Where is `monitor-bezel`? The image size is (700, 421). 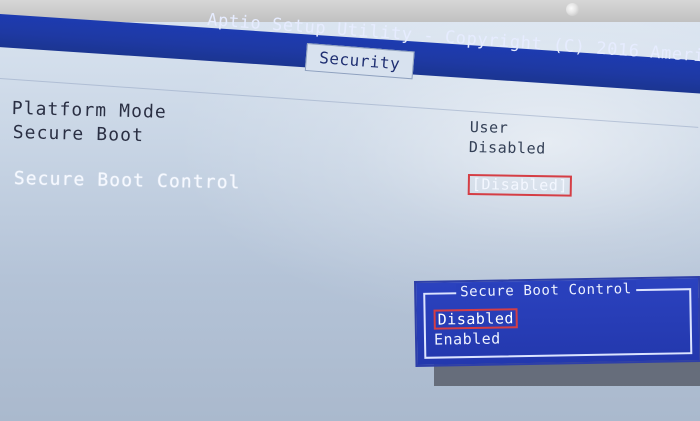
monitor-bezel is located at coordinates (350, 11).